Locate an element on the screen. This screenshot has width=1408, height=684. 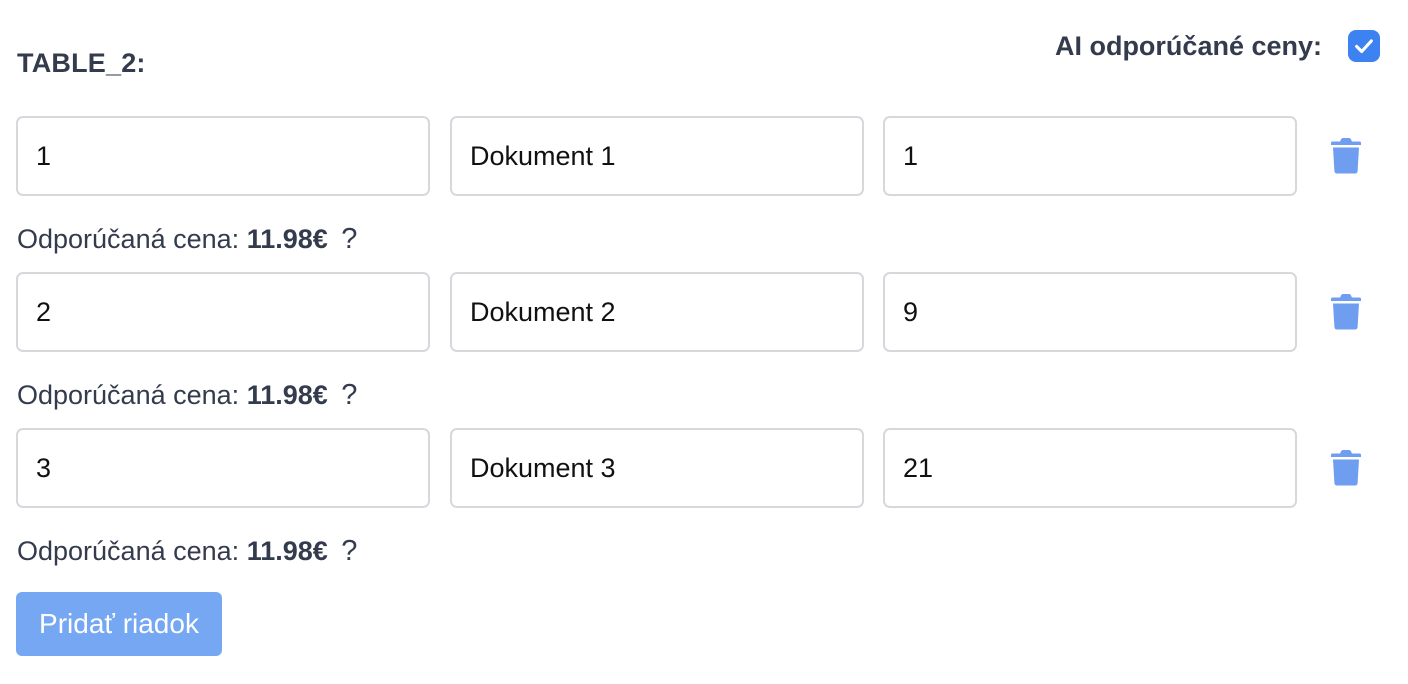
ai-prices-toggle: AI odporúčané ceny: is located at coordinates (1217, 46).